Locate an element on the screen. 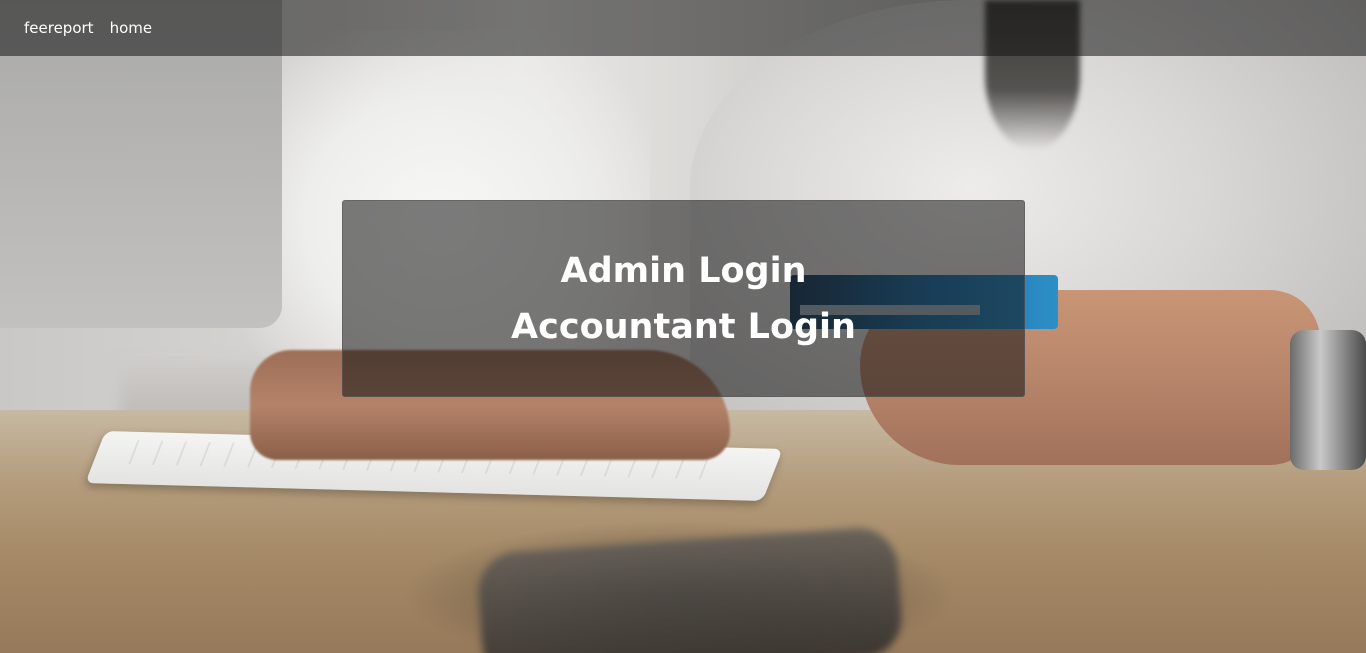  top-navbar: feereport home is located at coordinates (683, 28).